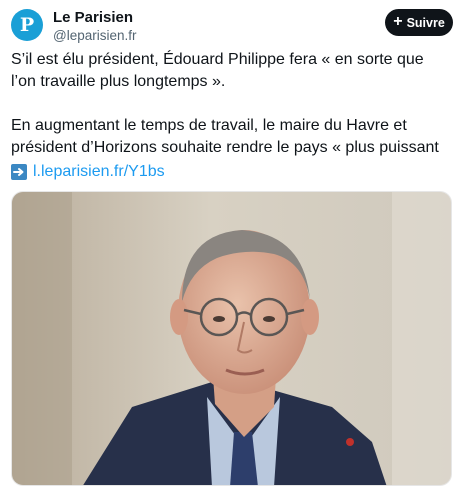 The image size is (464, 496). I want to click on post-link-row: l.leparisien.fr/Y1bs, so click(88, 172).